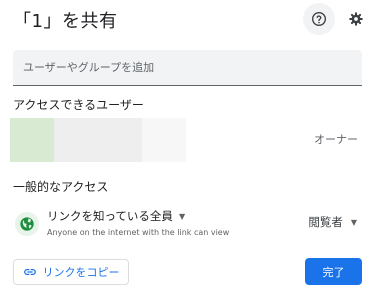 The image size is (378, 302). I want to click on role-dropdown: 閲覧者 ▼, so click(332, 222).